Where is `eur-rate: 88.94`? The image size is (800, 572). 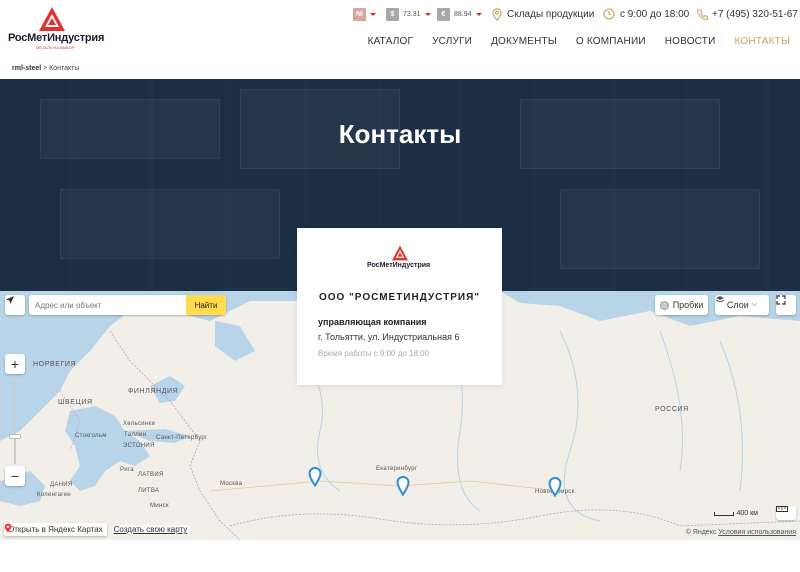 eur-rate: 88.94 is located at coordinates (463, 14).